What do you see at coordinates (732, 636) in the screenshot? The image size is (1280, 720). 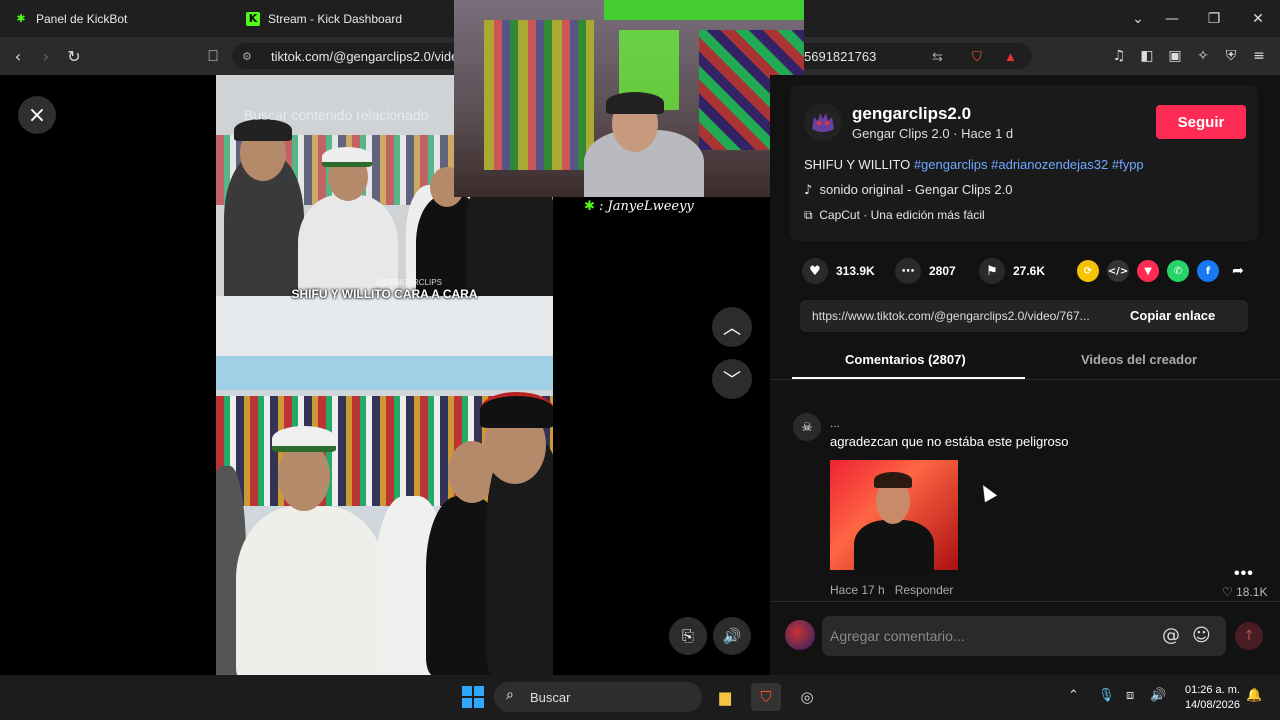 I see `volume-button: 🔊` at bounding box center [732, 636].